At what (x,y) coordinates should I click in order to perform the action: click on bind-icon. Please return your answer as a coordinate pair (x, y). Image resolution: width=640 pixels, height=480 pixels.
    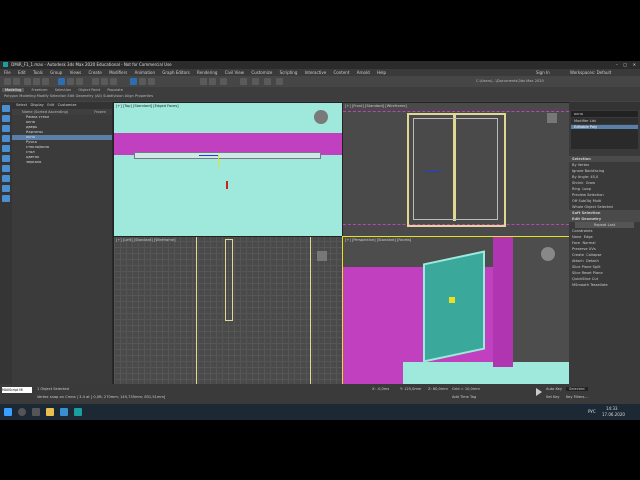
    Looking at the image, I should click on (45, 81).